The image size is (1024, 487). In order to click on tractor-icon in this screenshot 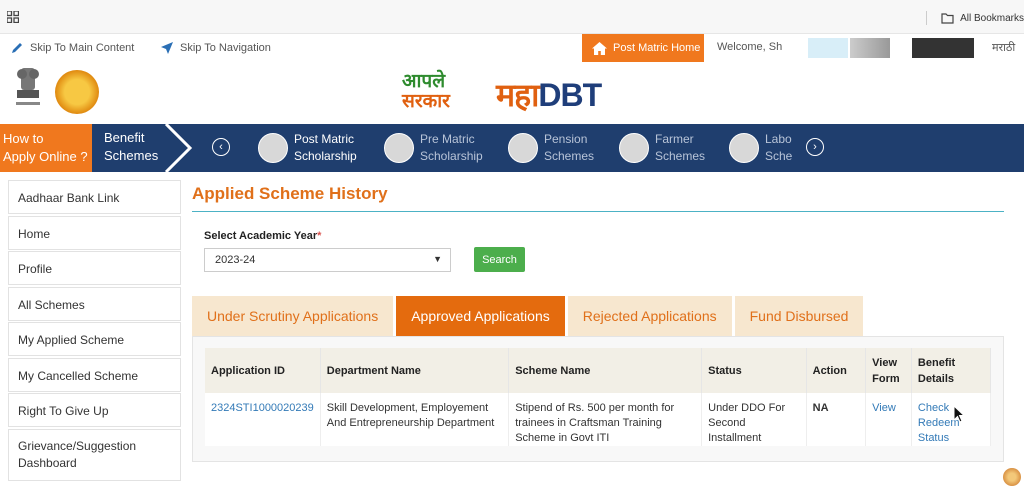, I will do `click(634, 148)`.